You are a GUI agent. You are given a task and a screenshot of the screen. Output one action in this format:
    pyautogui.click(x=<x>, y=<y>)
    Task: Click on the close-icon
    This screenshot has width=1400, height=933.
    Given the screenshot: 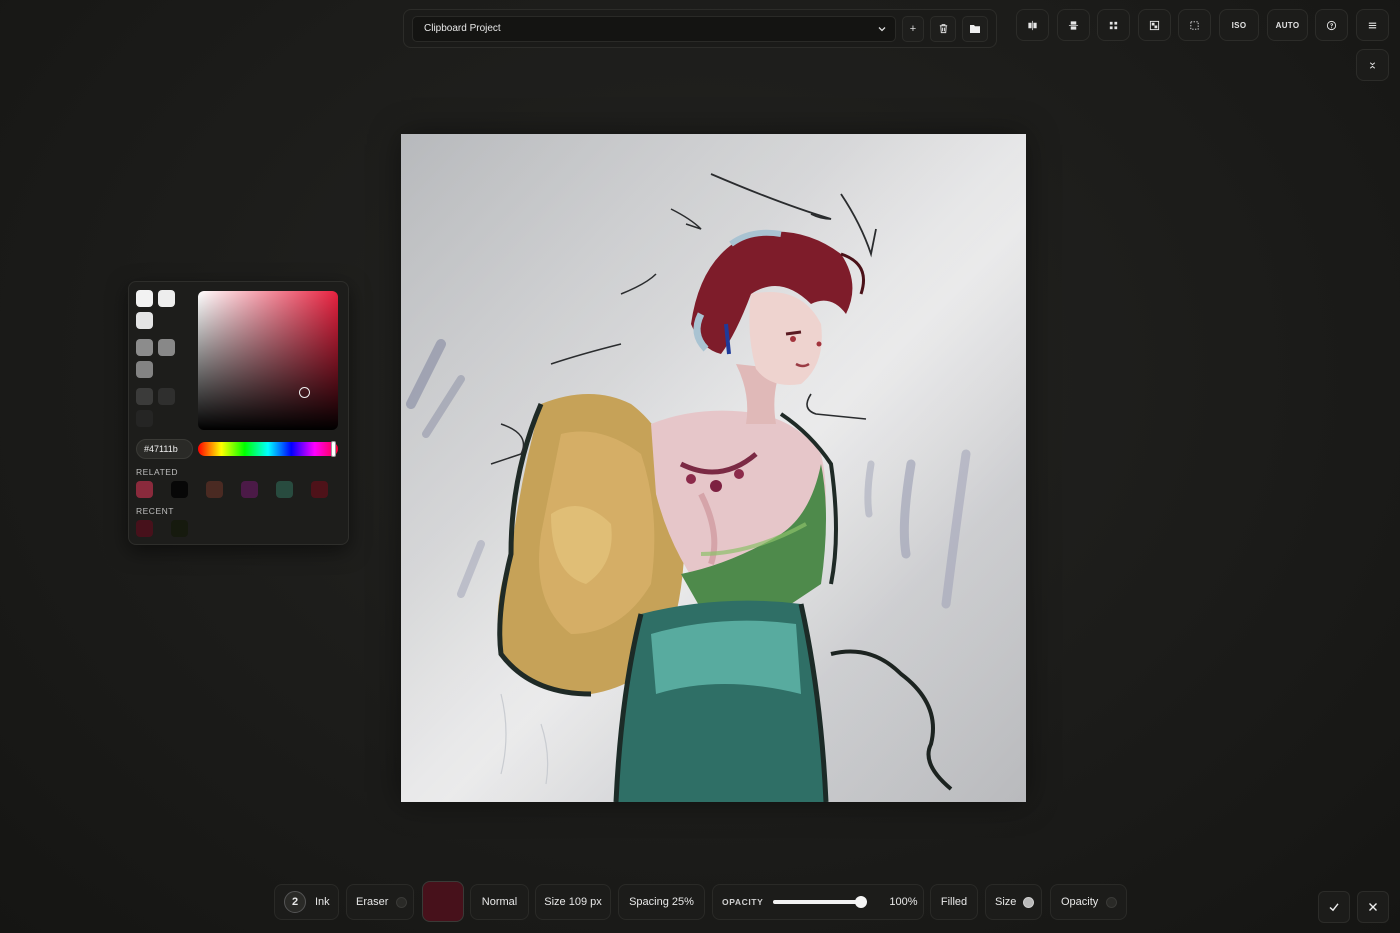 What is the action you would take?
    pyautogui.click(x=1373, y=907)
    